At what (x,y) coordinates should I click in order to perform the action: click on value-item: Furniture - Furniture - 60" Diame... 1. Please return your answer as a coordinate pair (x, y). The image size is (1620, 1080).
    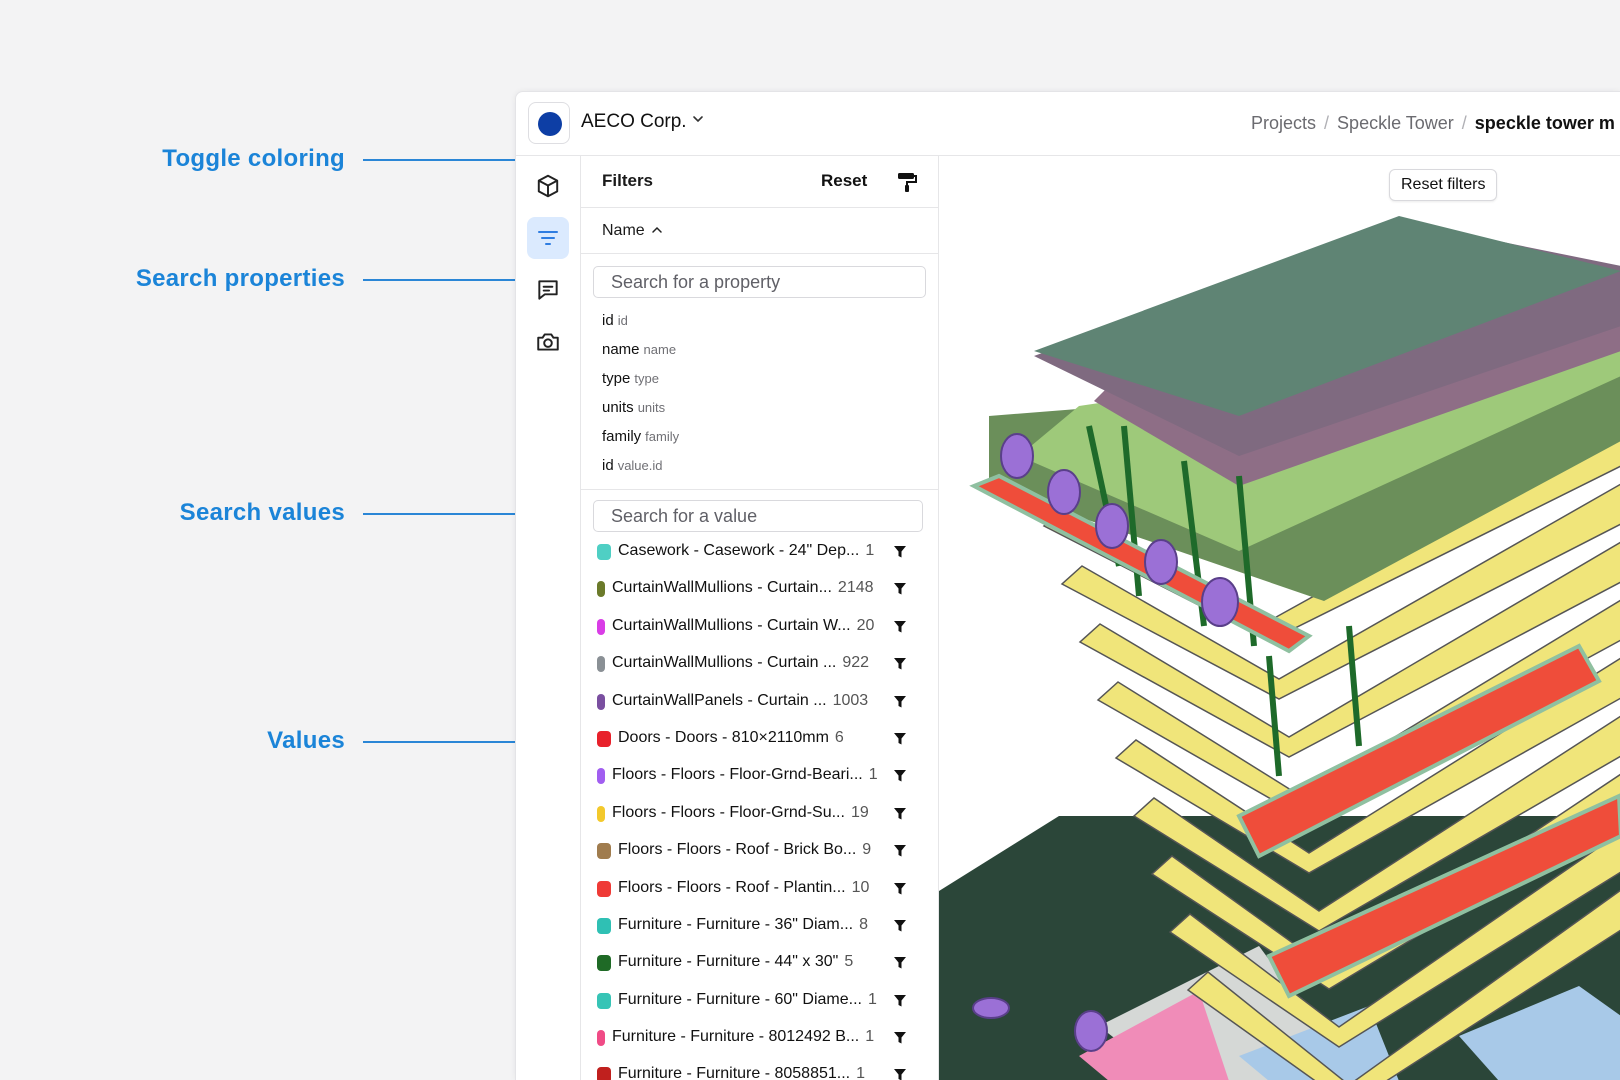
    Looking at the image, I should click on (759, 1001).